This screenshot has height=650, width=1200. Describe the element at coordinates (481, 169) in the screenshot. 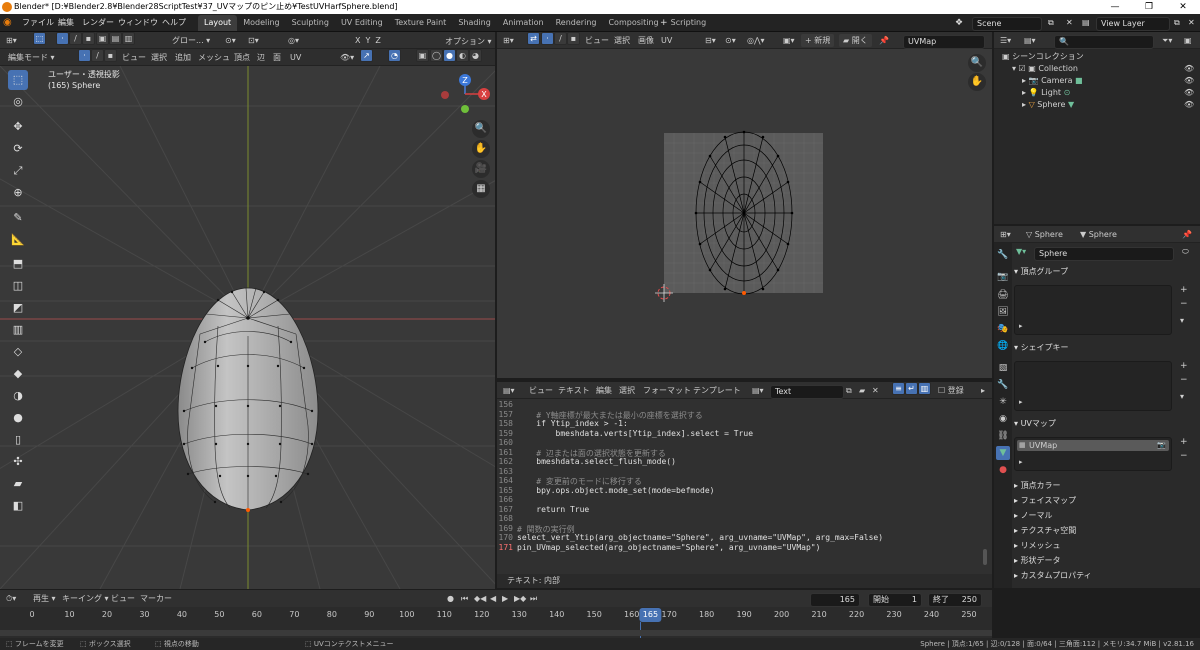

I see `camera-view-icon: 🎥` at that location.